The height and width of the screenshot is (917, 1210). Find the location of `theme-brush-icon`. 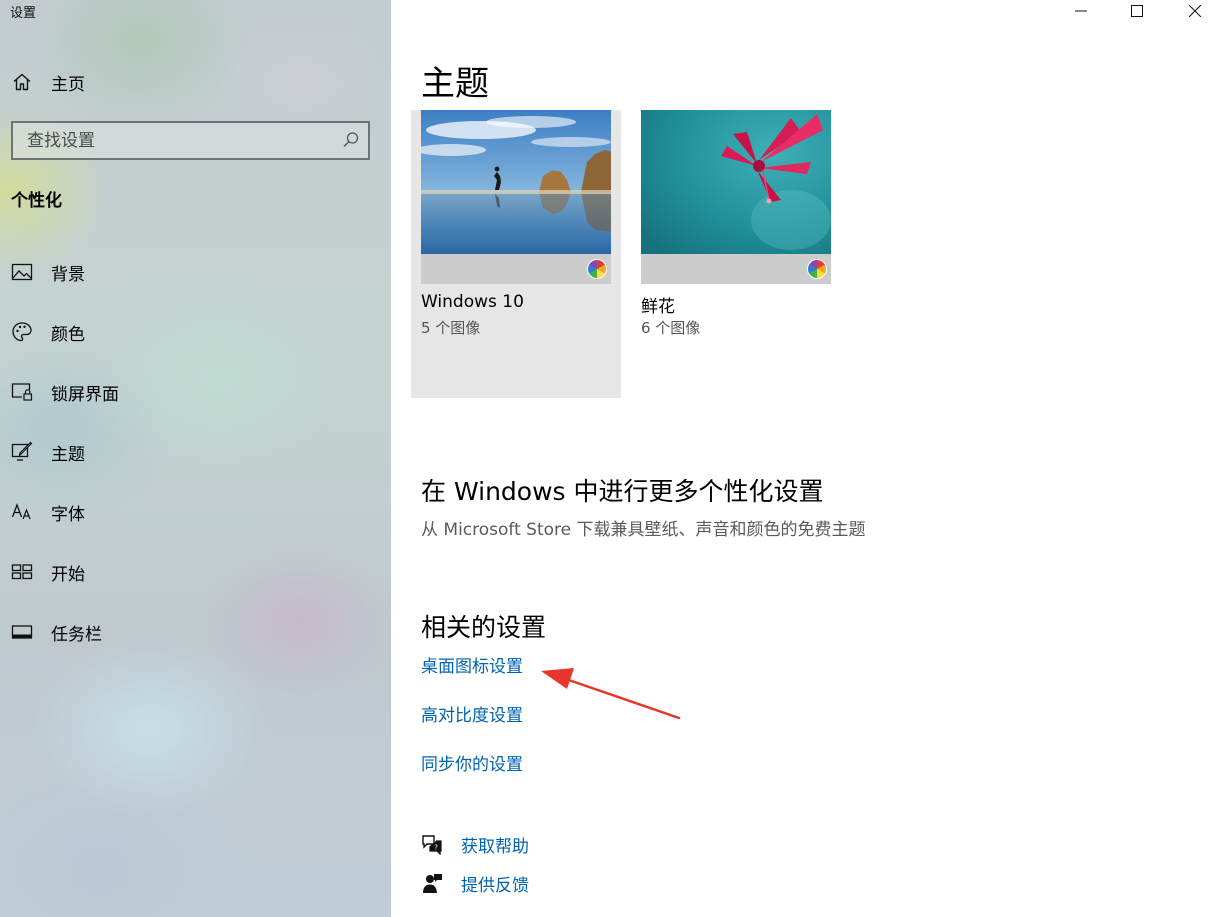

theme-brush-icon is located at coordinates (22, 452).